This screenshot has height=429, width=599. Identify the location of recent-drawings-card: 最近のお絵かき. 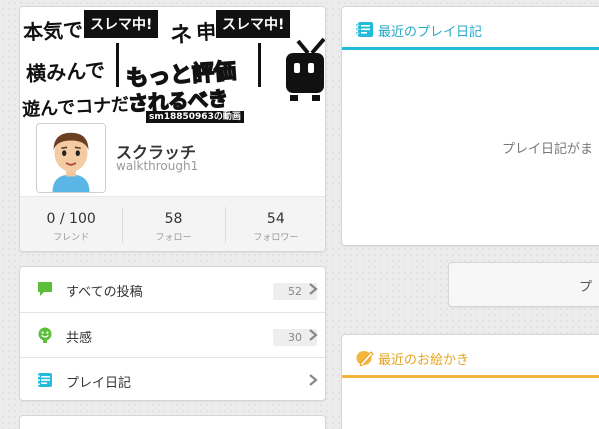
(470, 381).